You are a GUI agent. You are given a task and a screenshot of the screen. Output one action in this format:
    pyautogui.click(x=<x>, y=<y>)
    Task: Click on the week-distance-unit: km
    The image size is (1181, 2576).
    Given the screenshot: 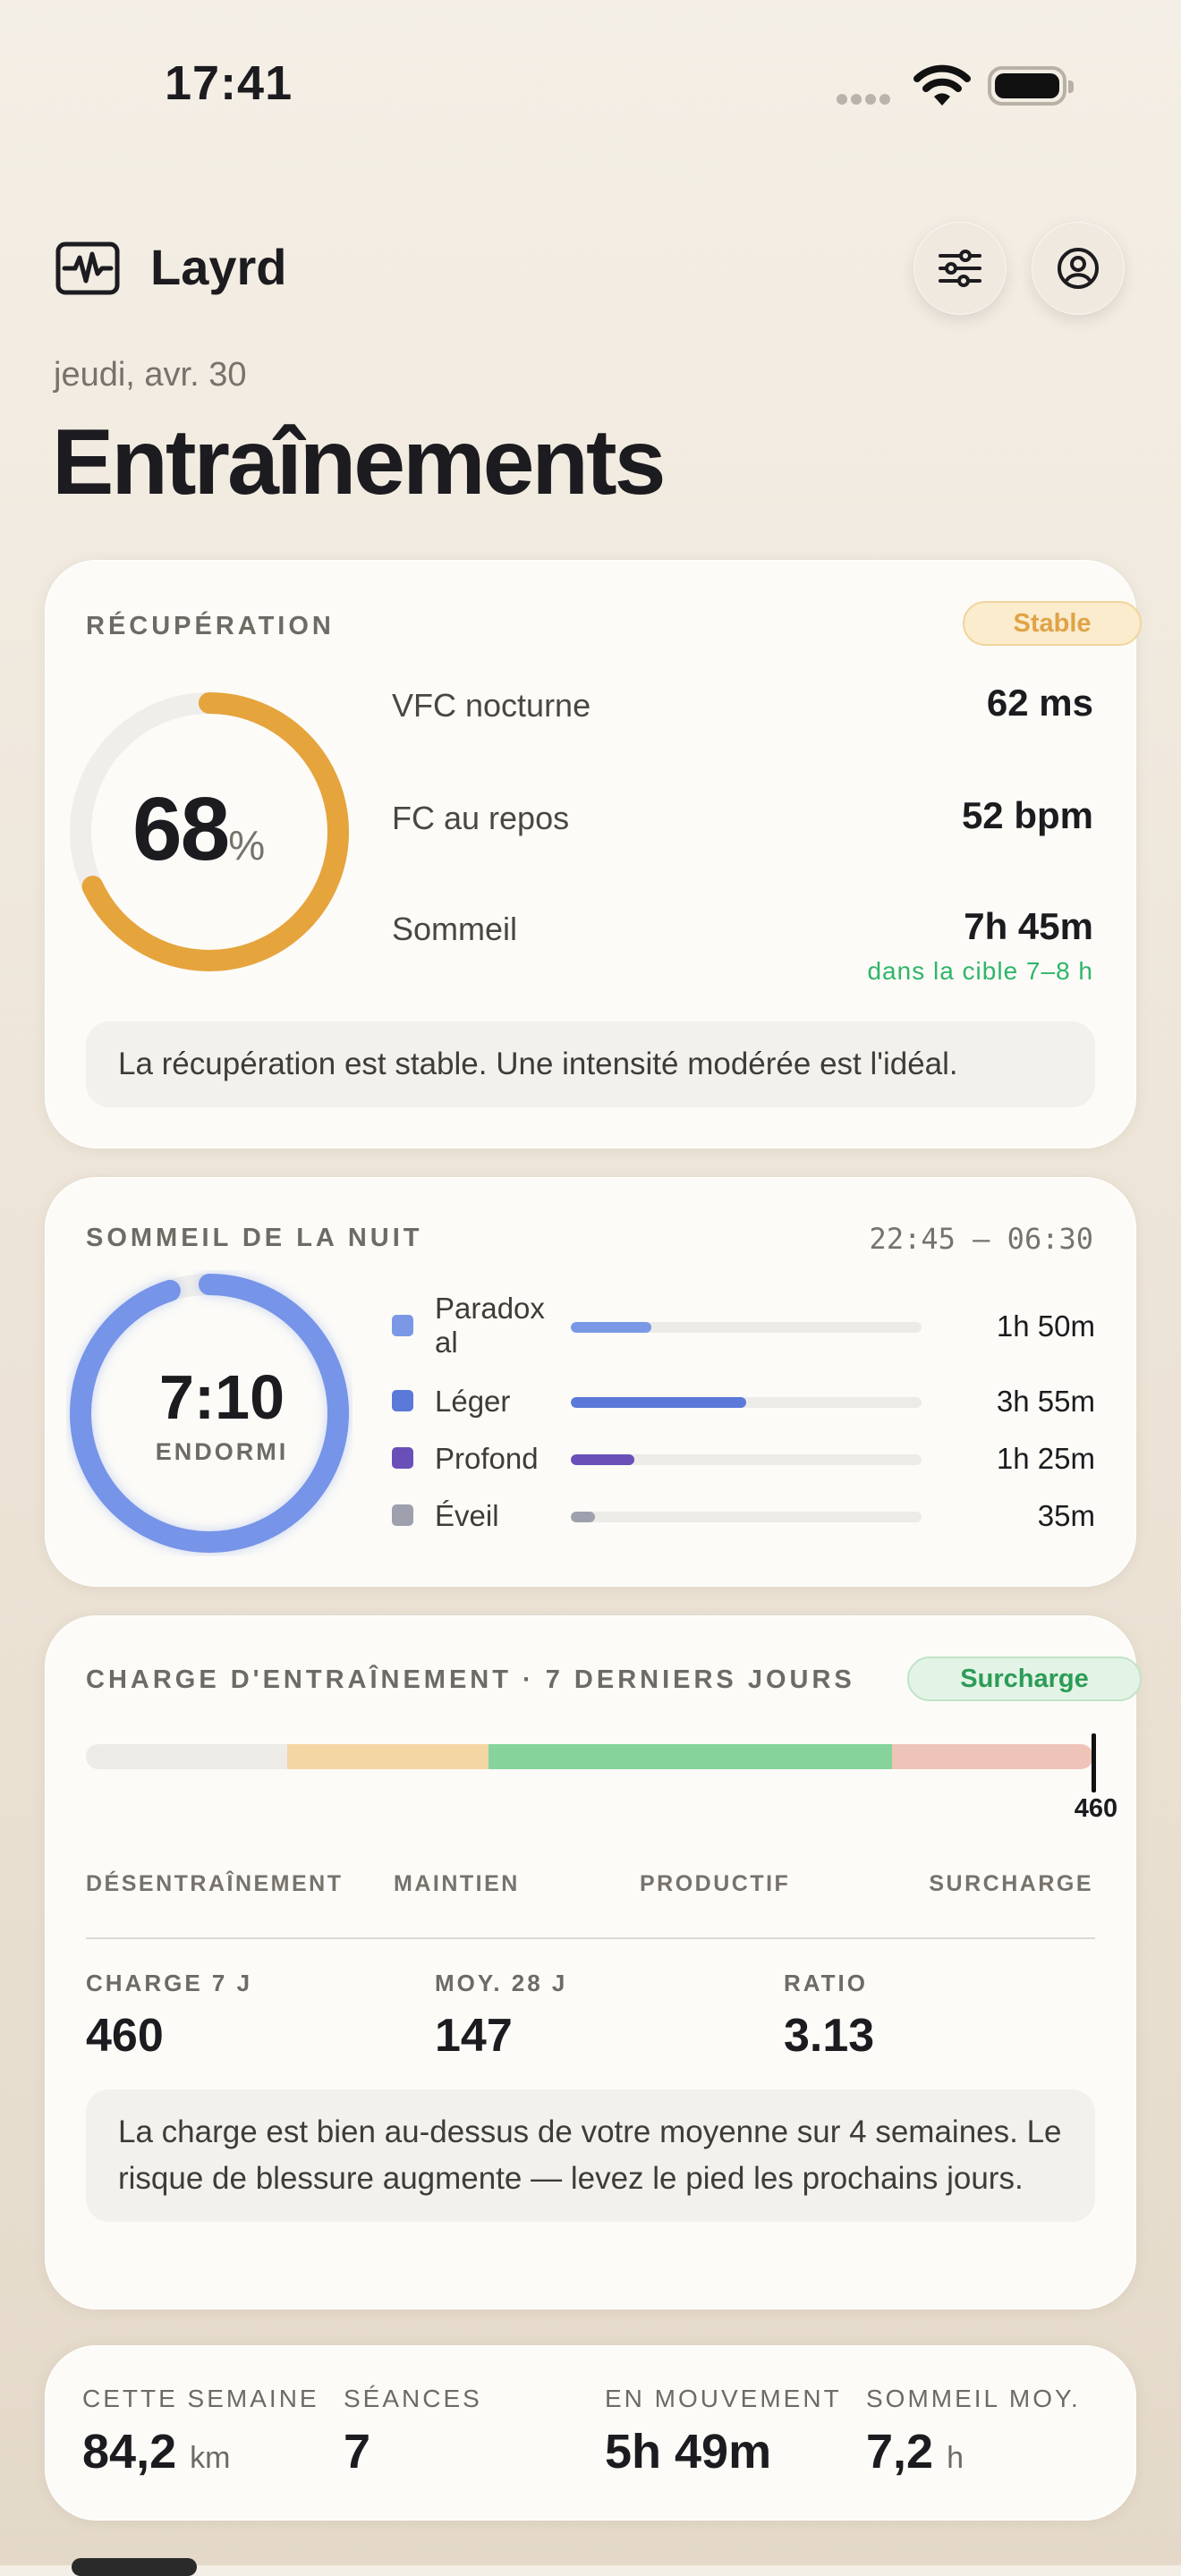 What is the action you would take?
    pyautogui.click(x=210, y=2458)
    